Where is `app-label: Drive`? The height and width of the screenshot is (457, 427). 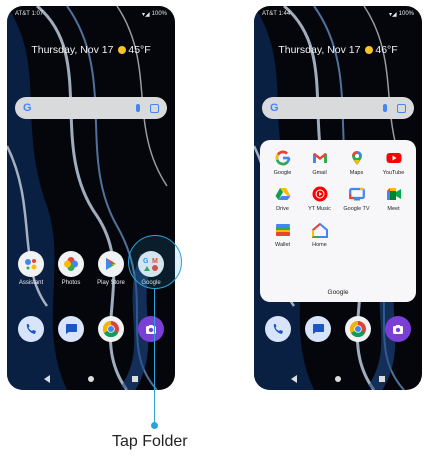 app-label: Drive is located at coordinates (282, 209).